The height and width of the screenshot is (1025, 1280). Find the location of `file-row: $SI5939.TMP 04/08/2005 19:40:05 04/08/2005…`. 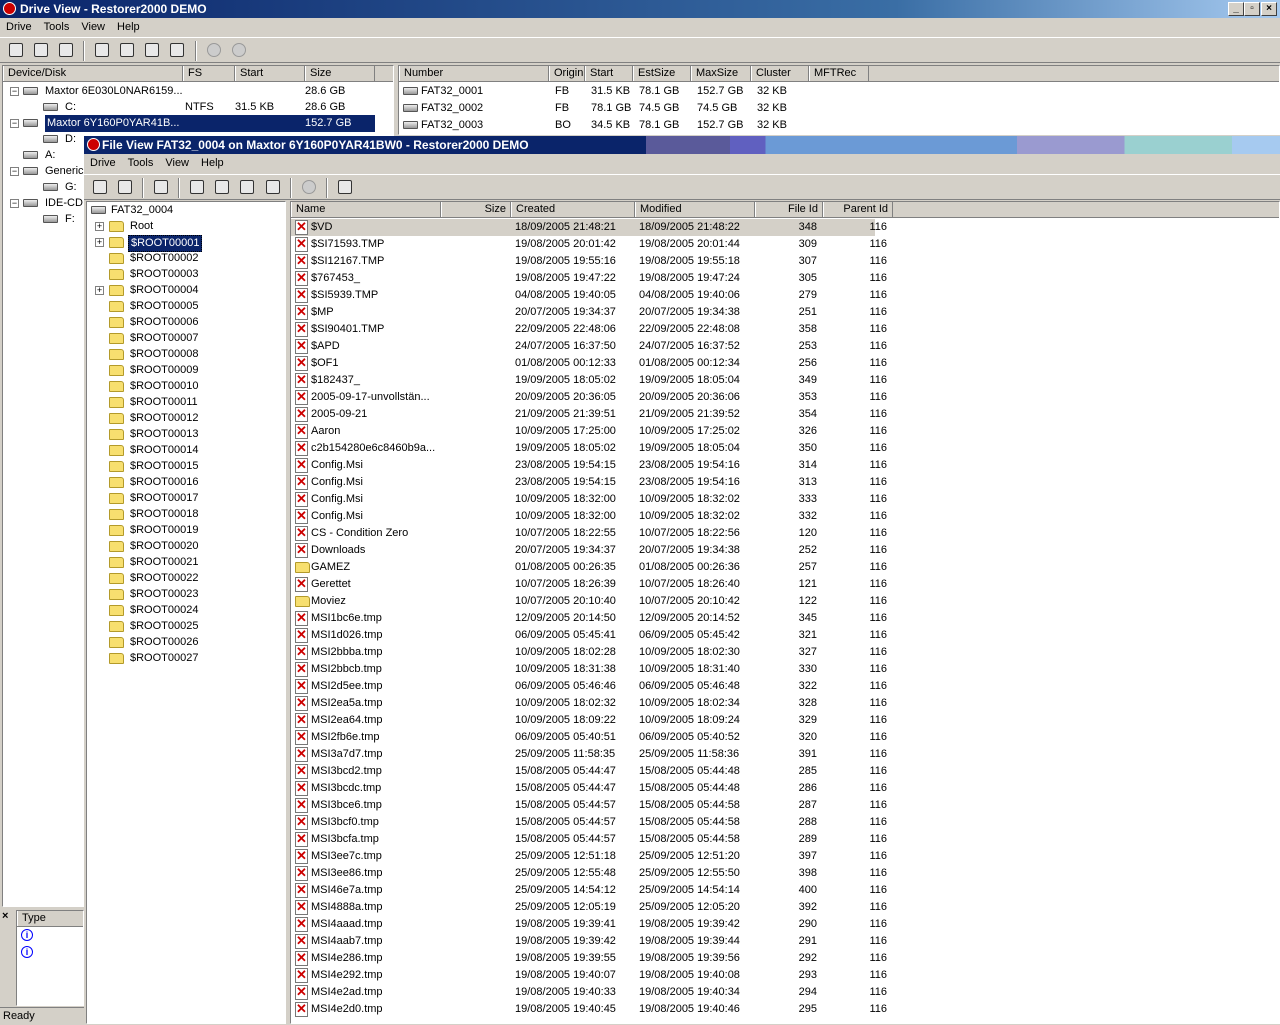

file-row: $SI5939.TMP 04/08/2005 19:40:05 04/08/2005… is located at coordinates (589, 295).